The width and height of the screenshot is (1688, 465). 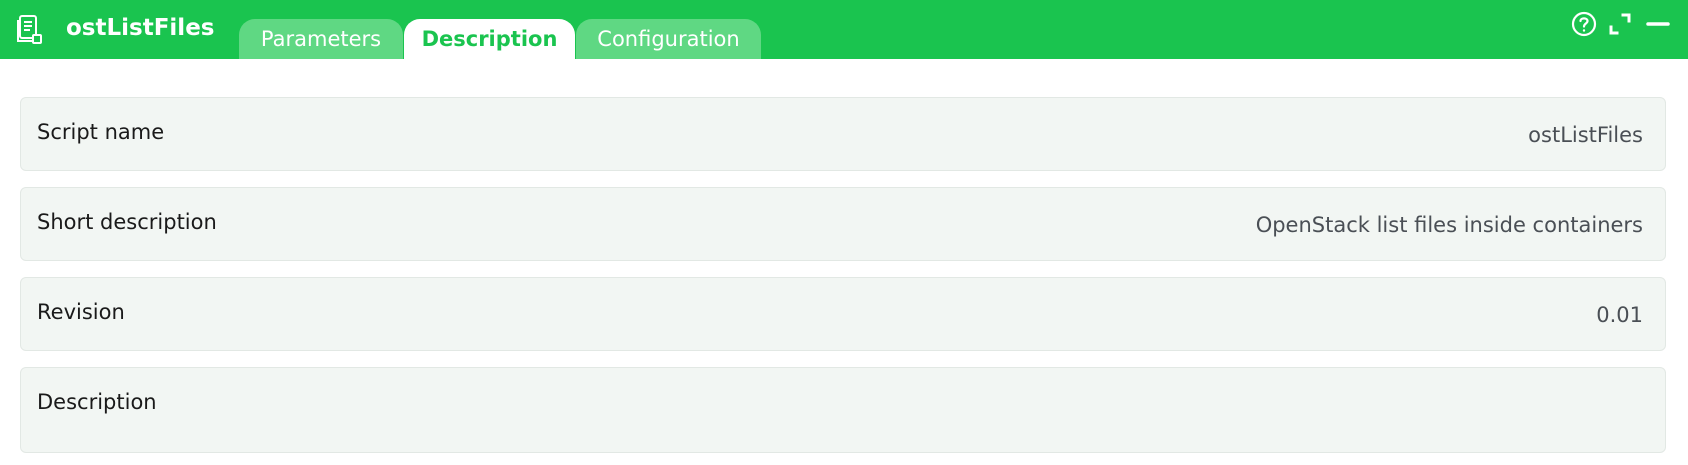 What do you see at coordinates (321, 39) in the screenshot?
I see `tab-parameters: Parameters` at bounding box center [321, 39].